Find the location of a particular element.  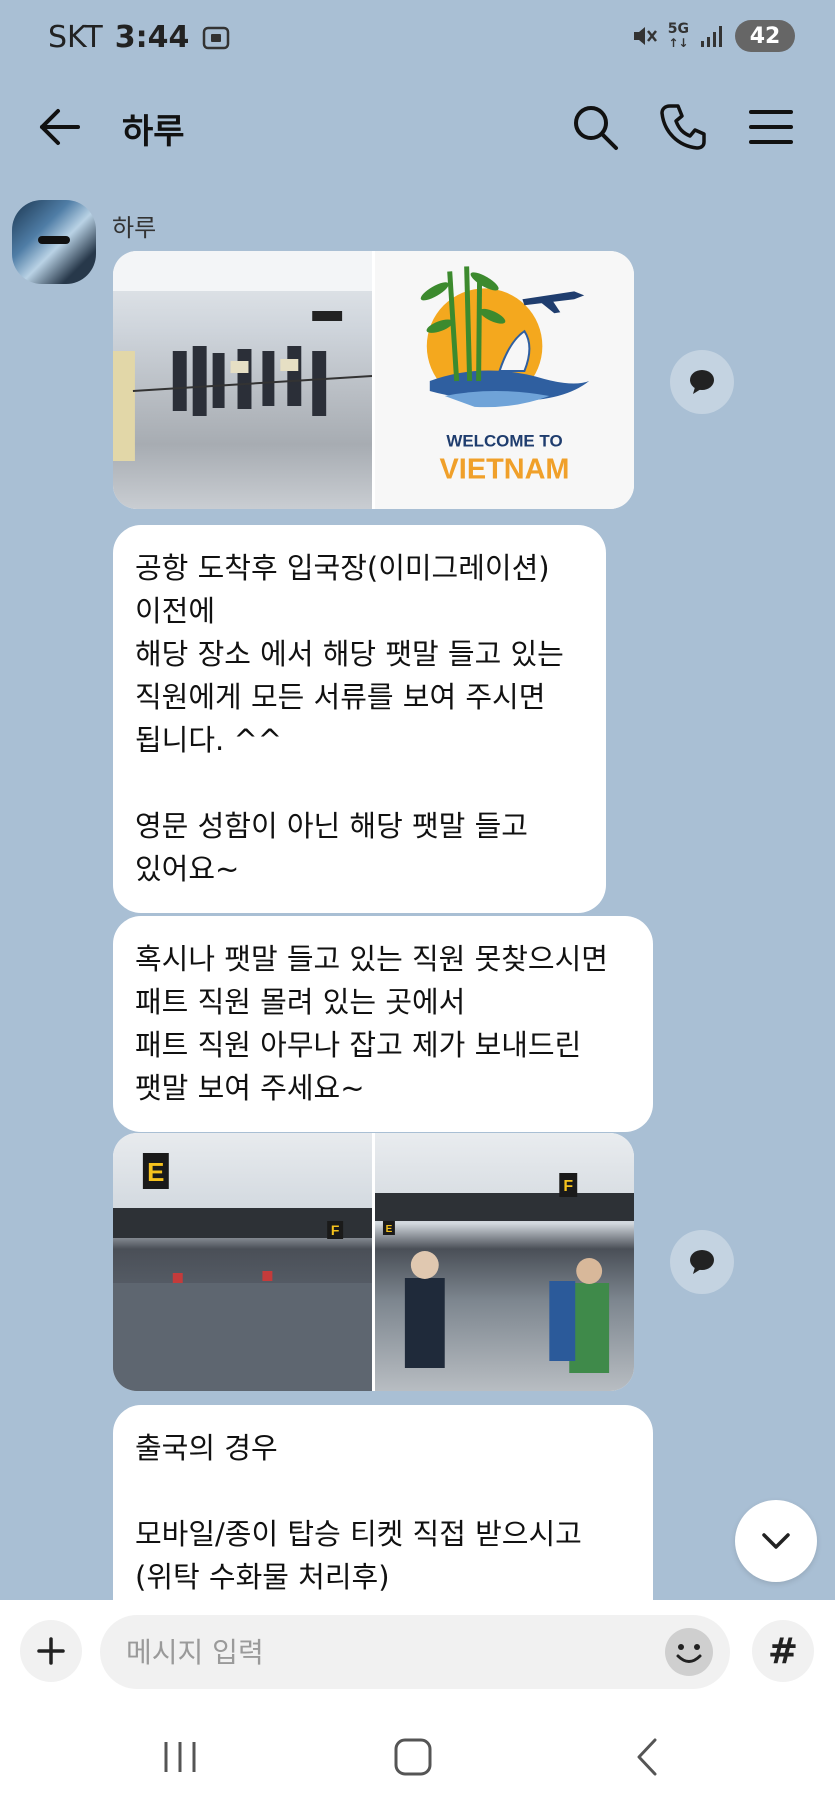

back-arrow-icon is located at coordinates (59, 127).